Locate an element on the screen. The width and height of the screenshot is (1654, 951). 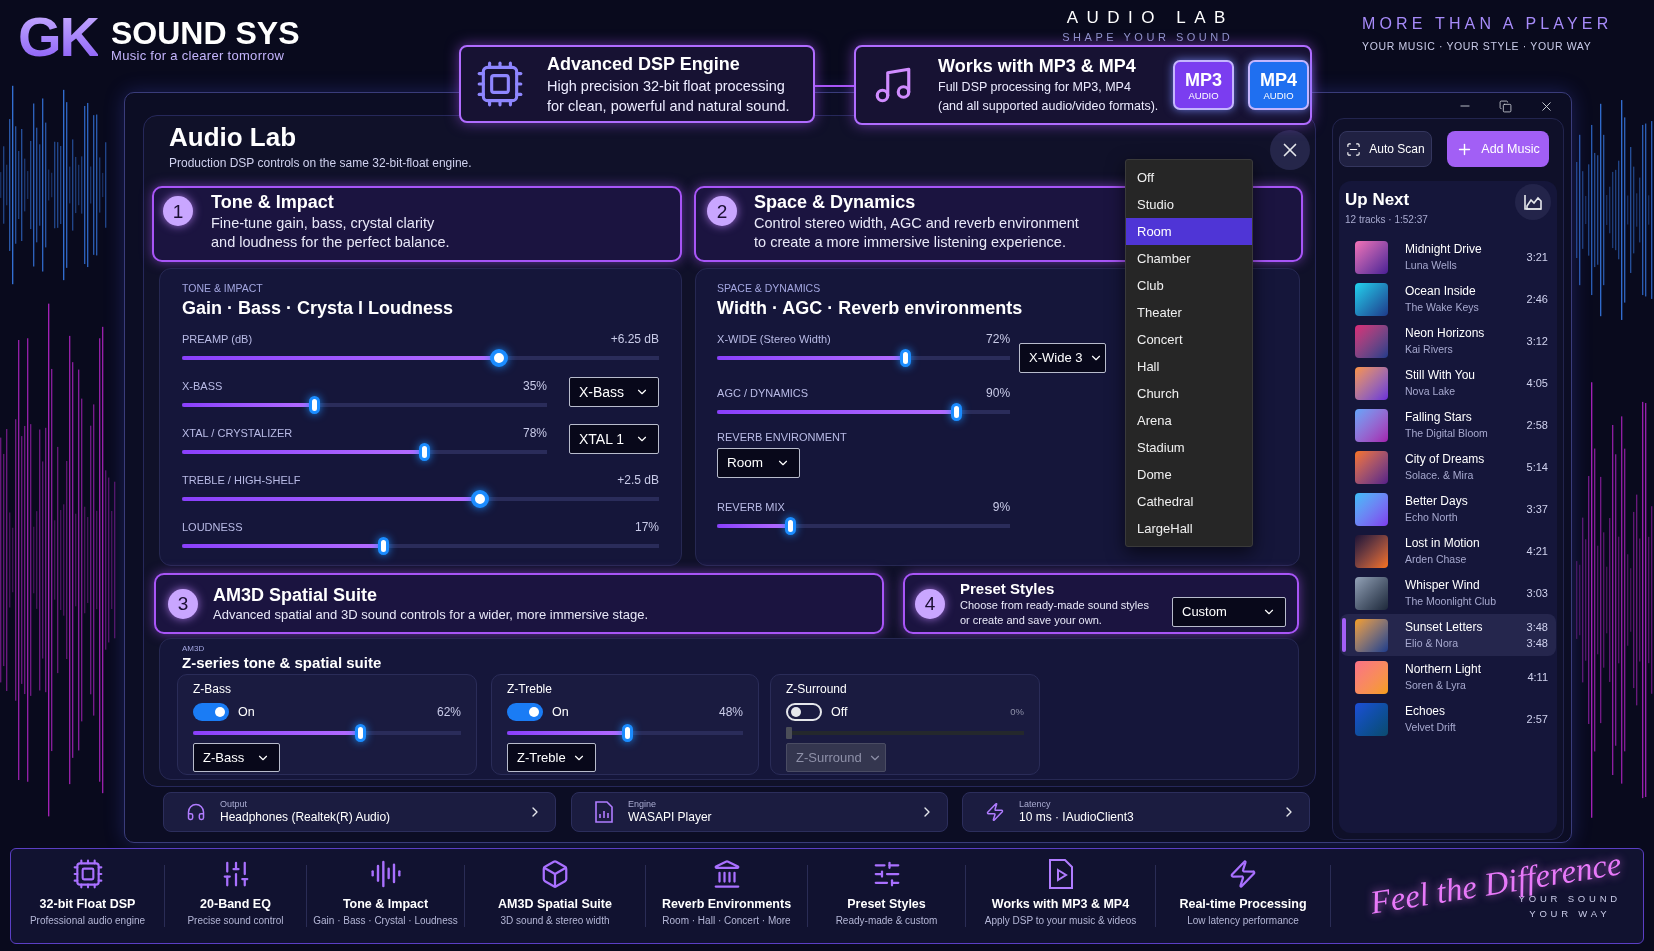
track-row: Better Days Echo North 3:37 is located at coordinates (1448, 509).